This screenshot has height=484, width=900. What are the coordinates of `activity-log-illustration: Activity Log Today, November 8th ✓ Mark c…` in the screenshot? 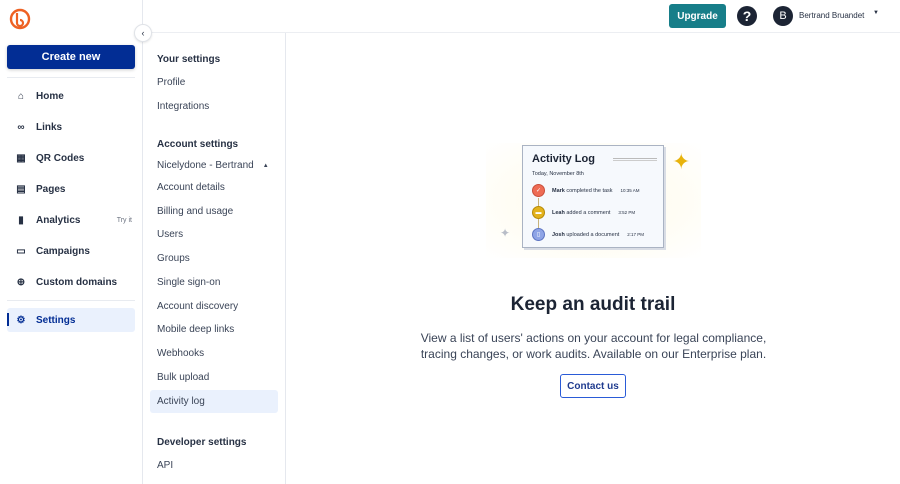 It's located at (593, 196).